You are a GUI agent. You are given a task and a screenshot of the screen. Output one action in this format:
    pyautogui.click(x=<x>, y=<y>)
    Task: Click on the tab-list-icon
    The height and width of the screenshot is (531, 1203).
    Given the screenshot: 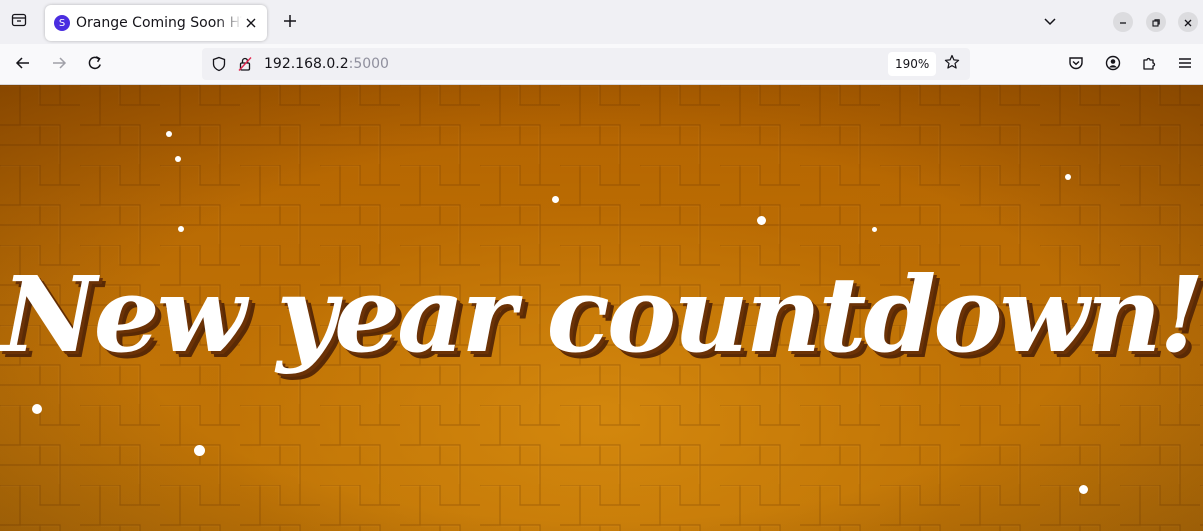 What is the action you would take?
    pyautogui.click(x=19, y=22)
    